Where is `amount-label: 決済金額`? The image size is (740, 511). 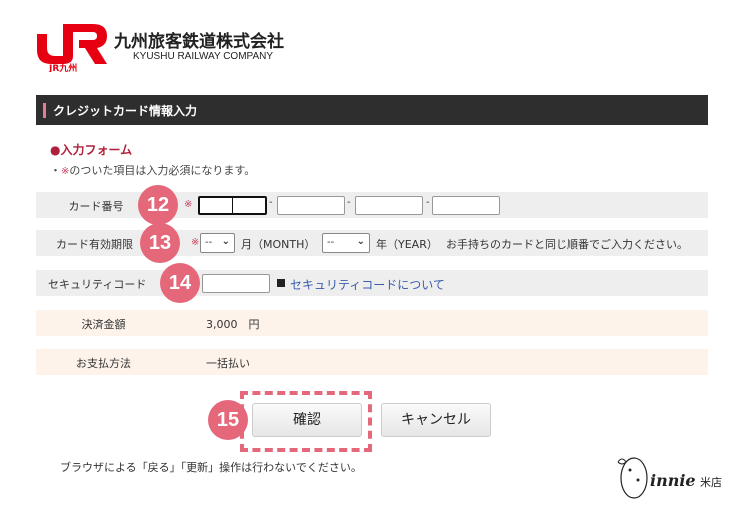 amount-label: 決済金額 is located at coordinates (103, 324).